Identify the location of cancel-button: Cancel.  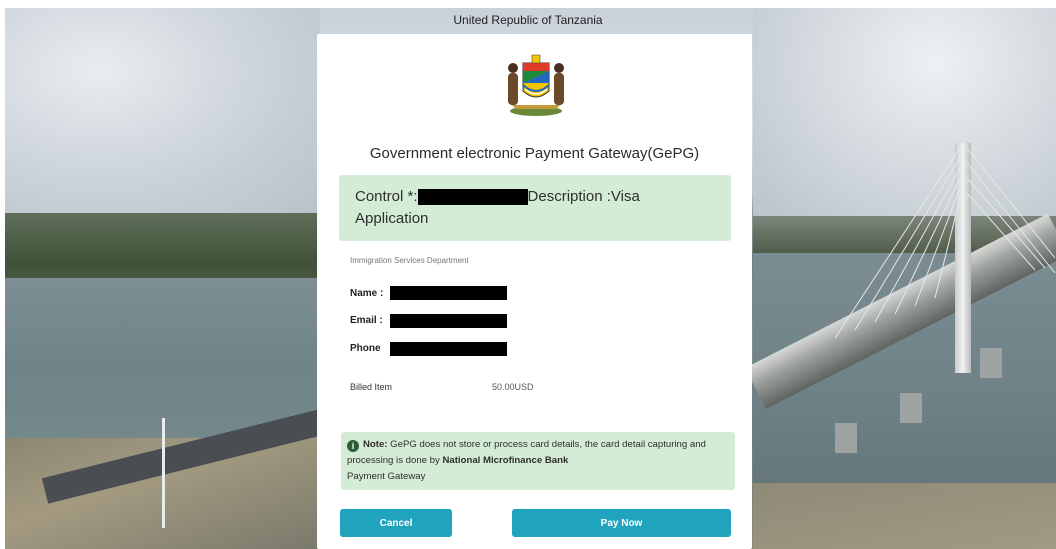
(396, 523).